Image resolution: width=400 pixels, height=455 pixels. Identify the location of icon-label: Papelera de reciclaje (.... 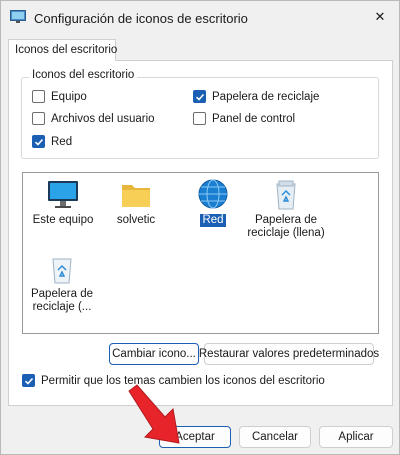
(62, 300).